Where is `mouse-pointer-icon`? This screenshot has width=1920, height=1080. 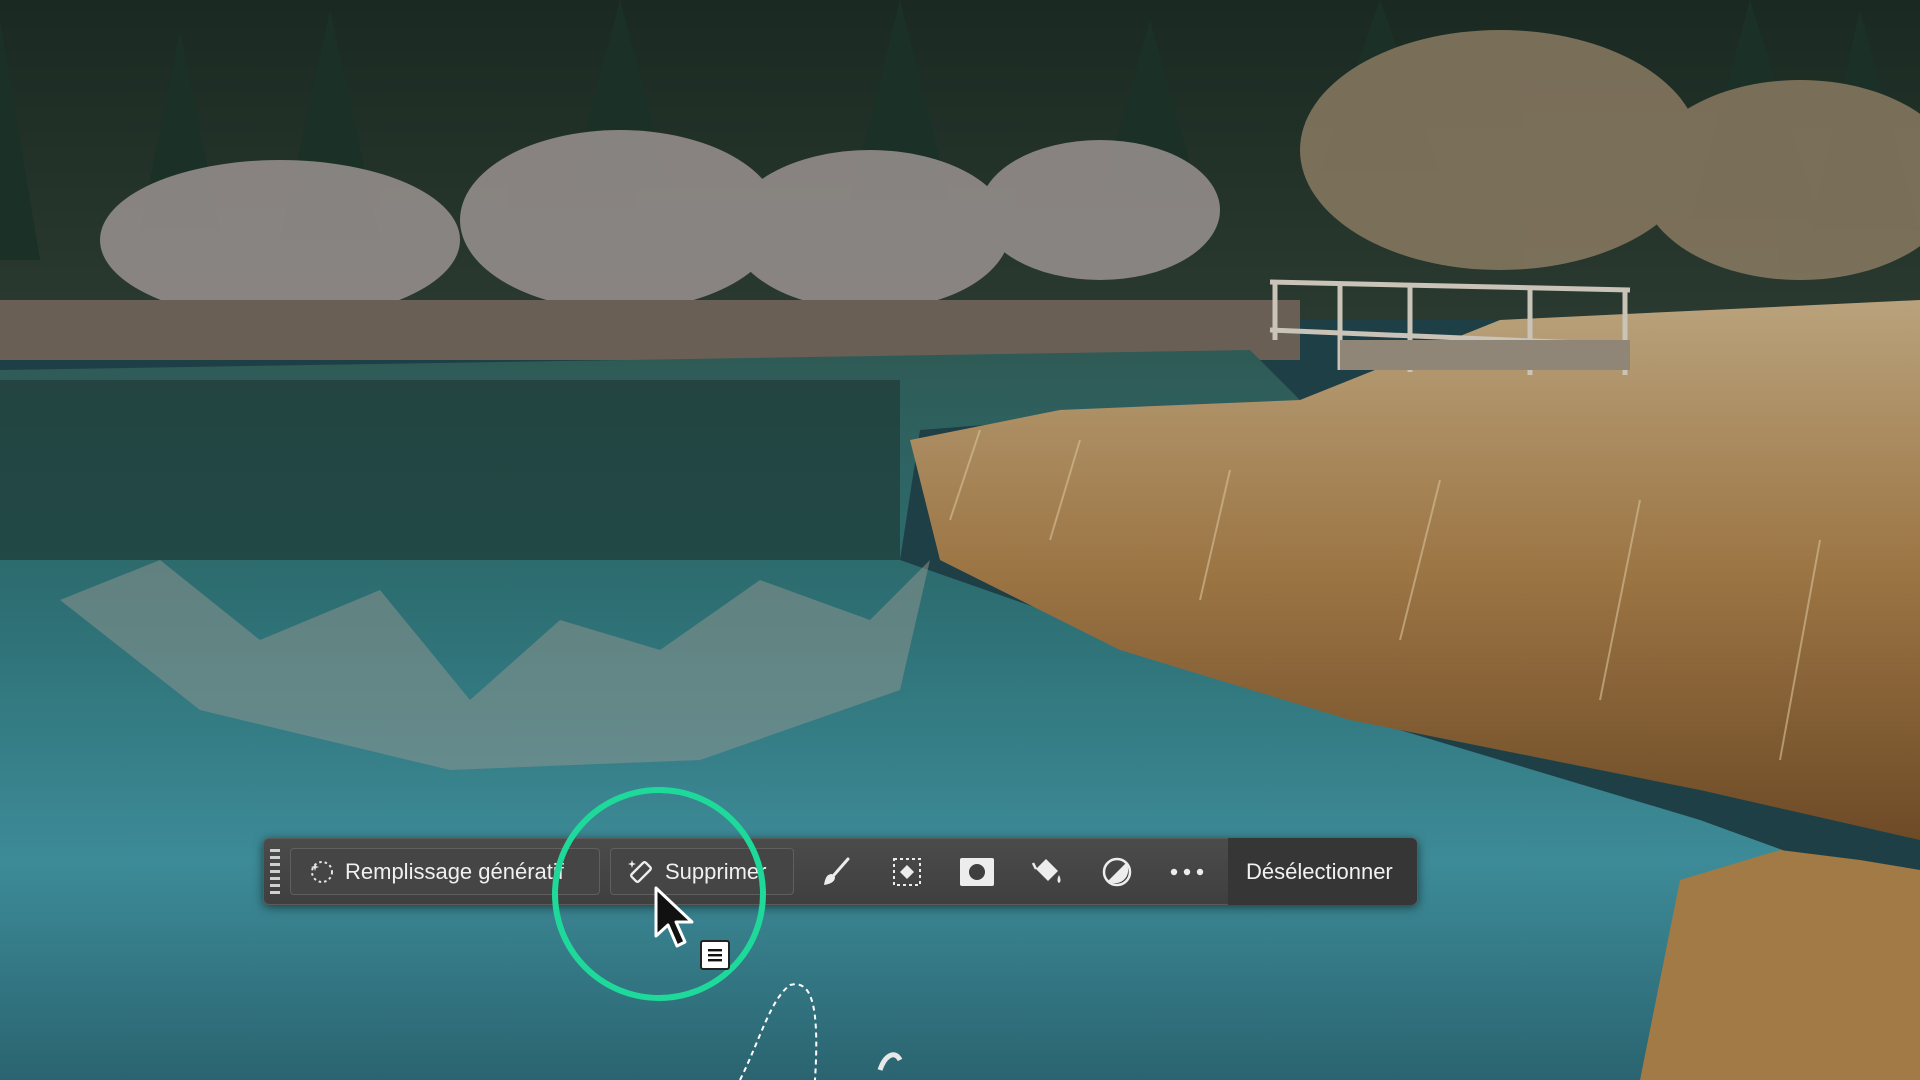
mouse-pointer-icon is located at coordinates (674, 917).